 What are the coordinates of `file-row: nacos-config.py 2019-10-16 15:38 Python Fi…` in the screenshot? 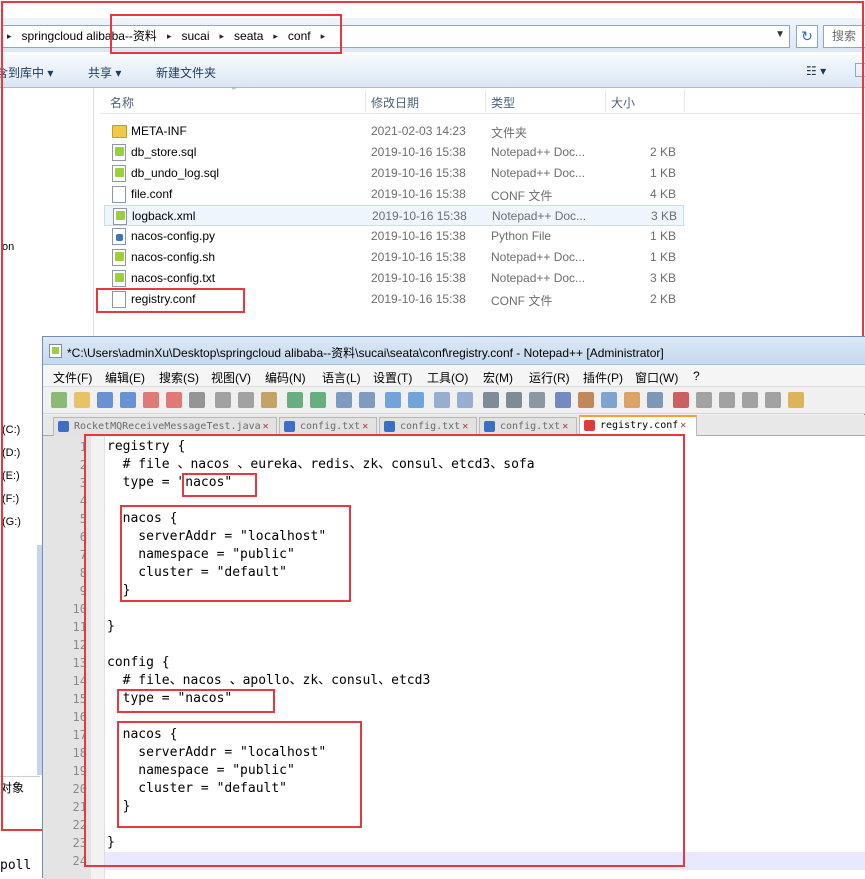 It's located at (394, 236).